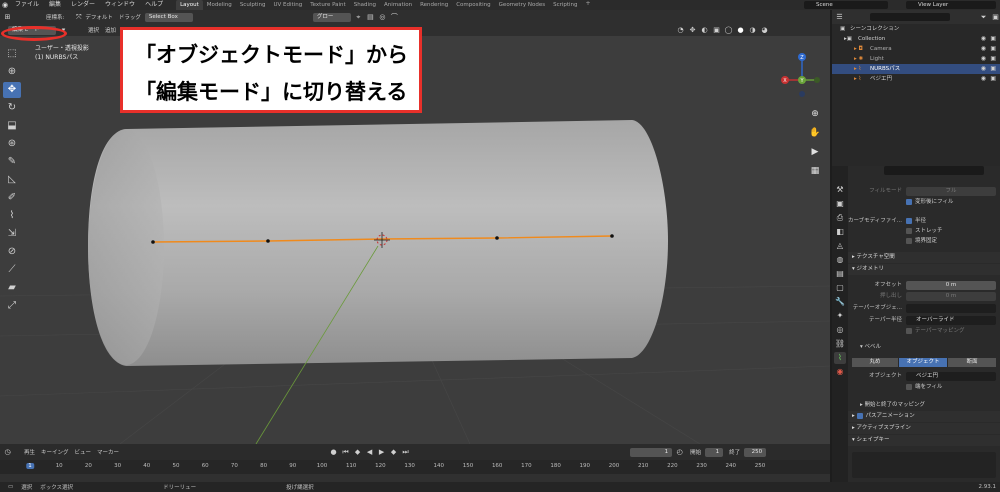 The image size is (1000, 492). Describe the element at coordinates (394, 17) in the screenshot. I see `falloff-icon: ⌒` at that location.